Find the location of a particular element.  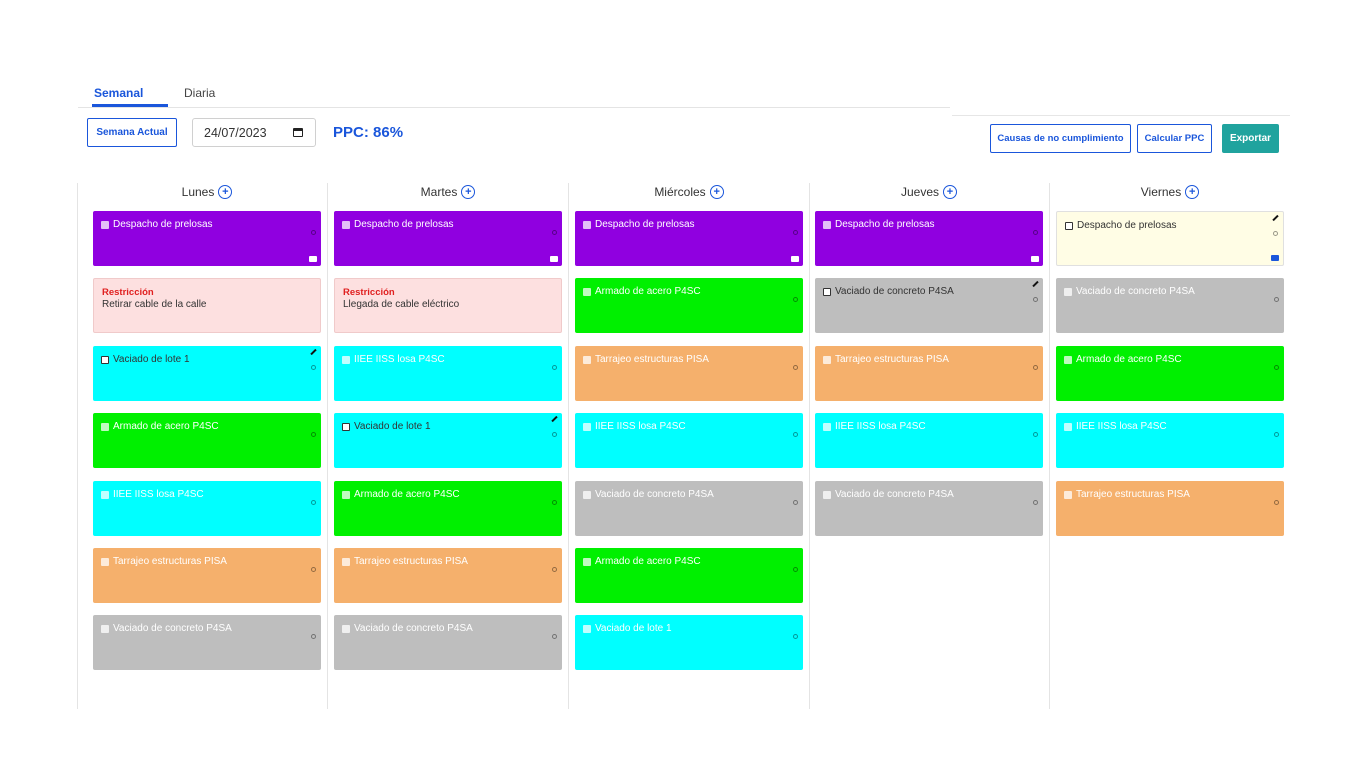

date-value: 24/07/2023 is located at coordinates (235, 132).